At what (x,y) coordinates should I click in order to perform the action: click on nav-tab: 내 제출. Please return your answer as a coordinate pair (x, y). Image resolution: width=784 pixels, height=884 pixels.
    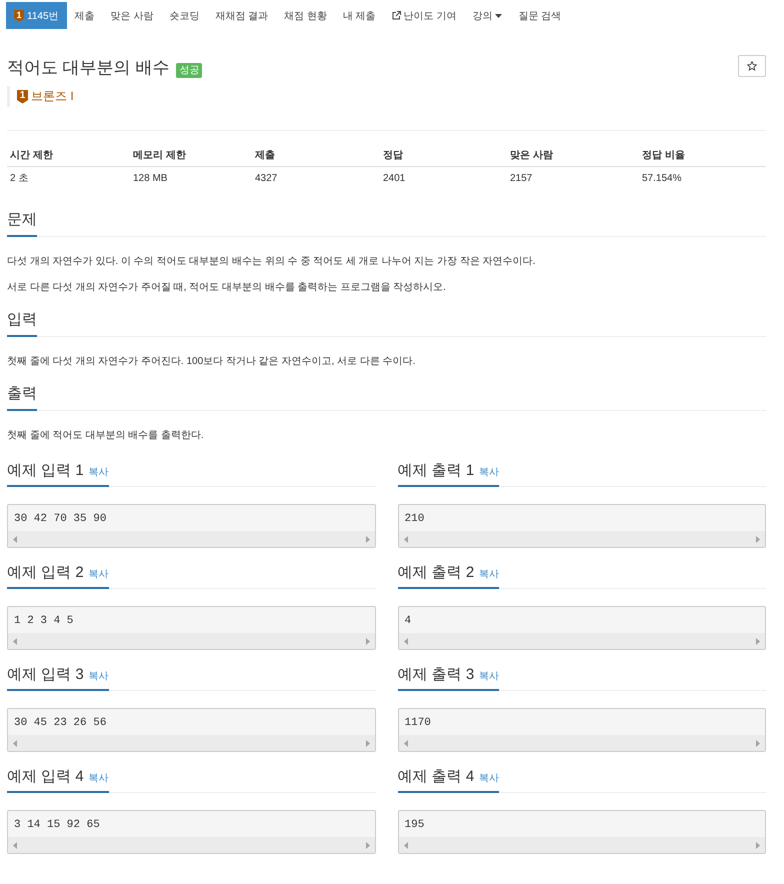
    Looking at the image, I should click on (359, 15).